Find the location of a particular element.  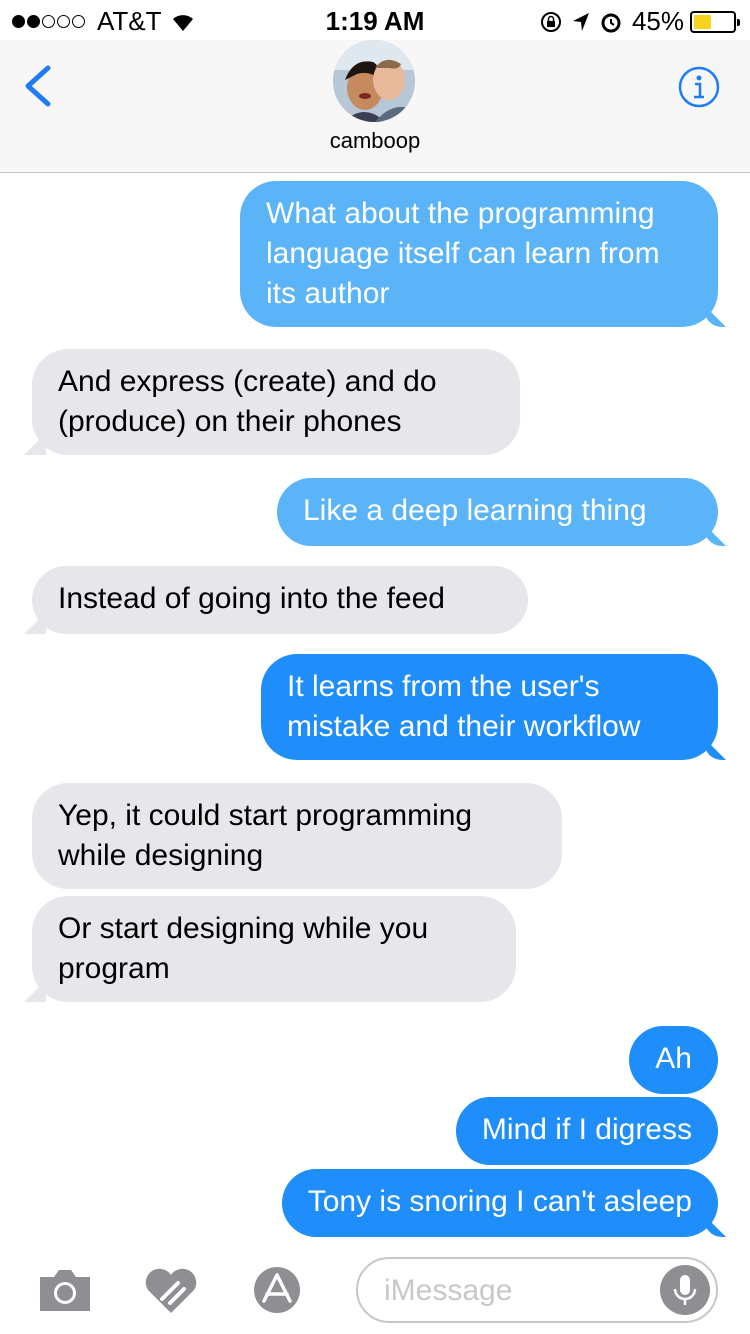

message-bubble-outgoing: Mind if I digress is located at coordinates (586, 1131).